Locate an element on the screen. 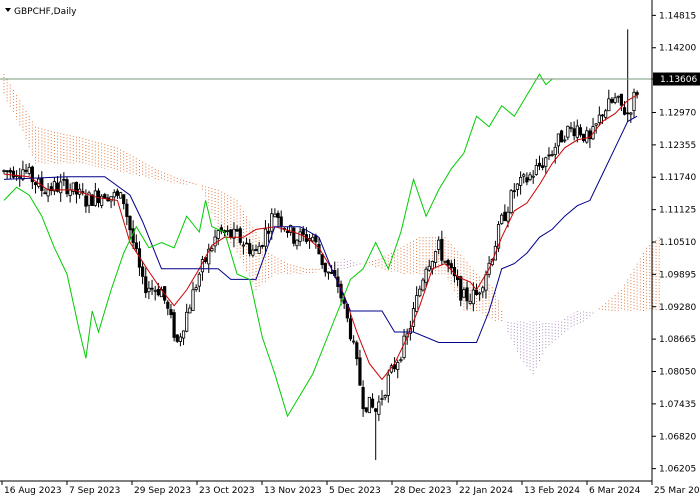 The height and width of the screenshot is (504, 700). x-tick-label: 16 Aug 2023 is located at coordinates (33, 491).